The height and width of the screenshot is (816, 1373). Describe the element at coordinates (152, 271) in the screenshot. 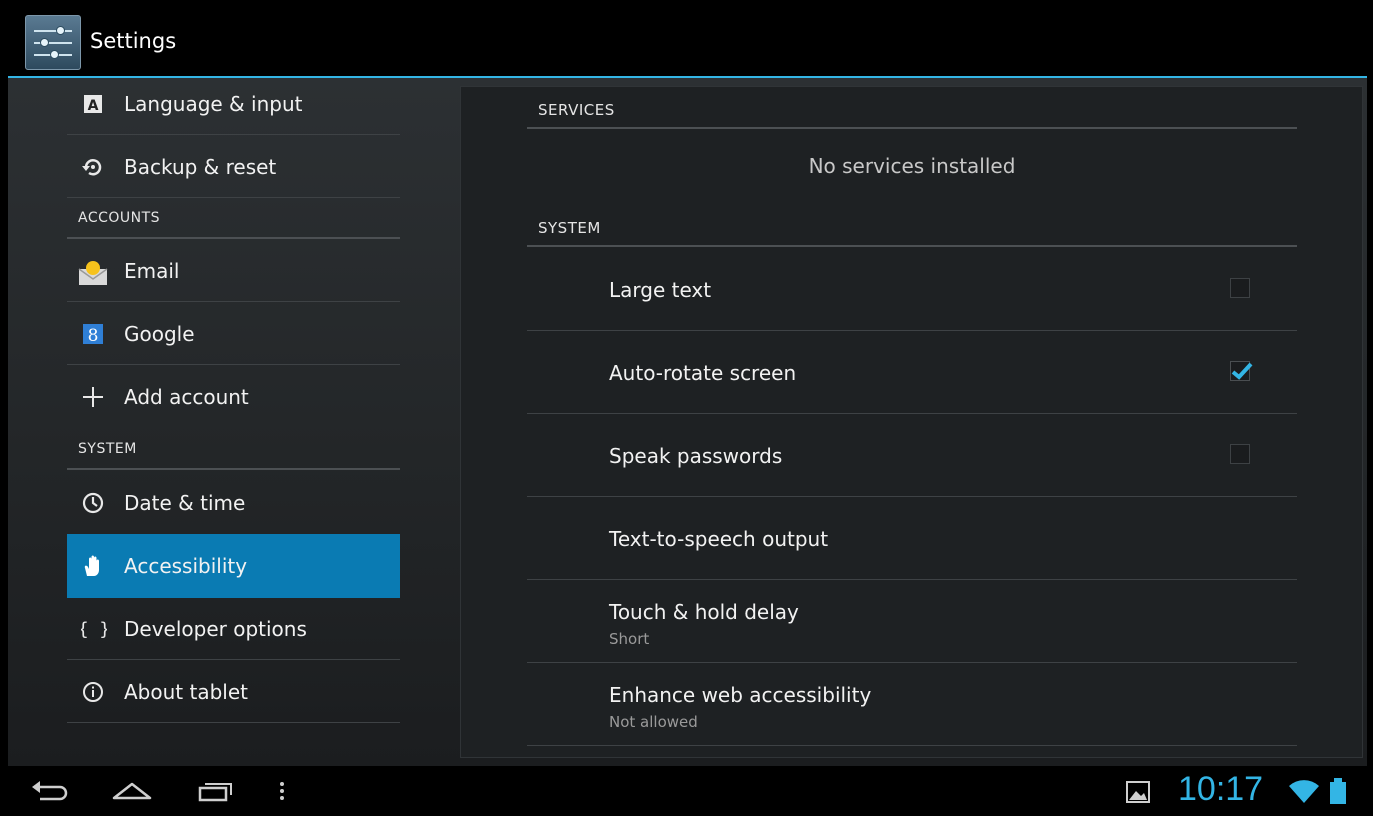

I see `sidebar-item-label: Email` at that location.